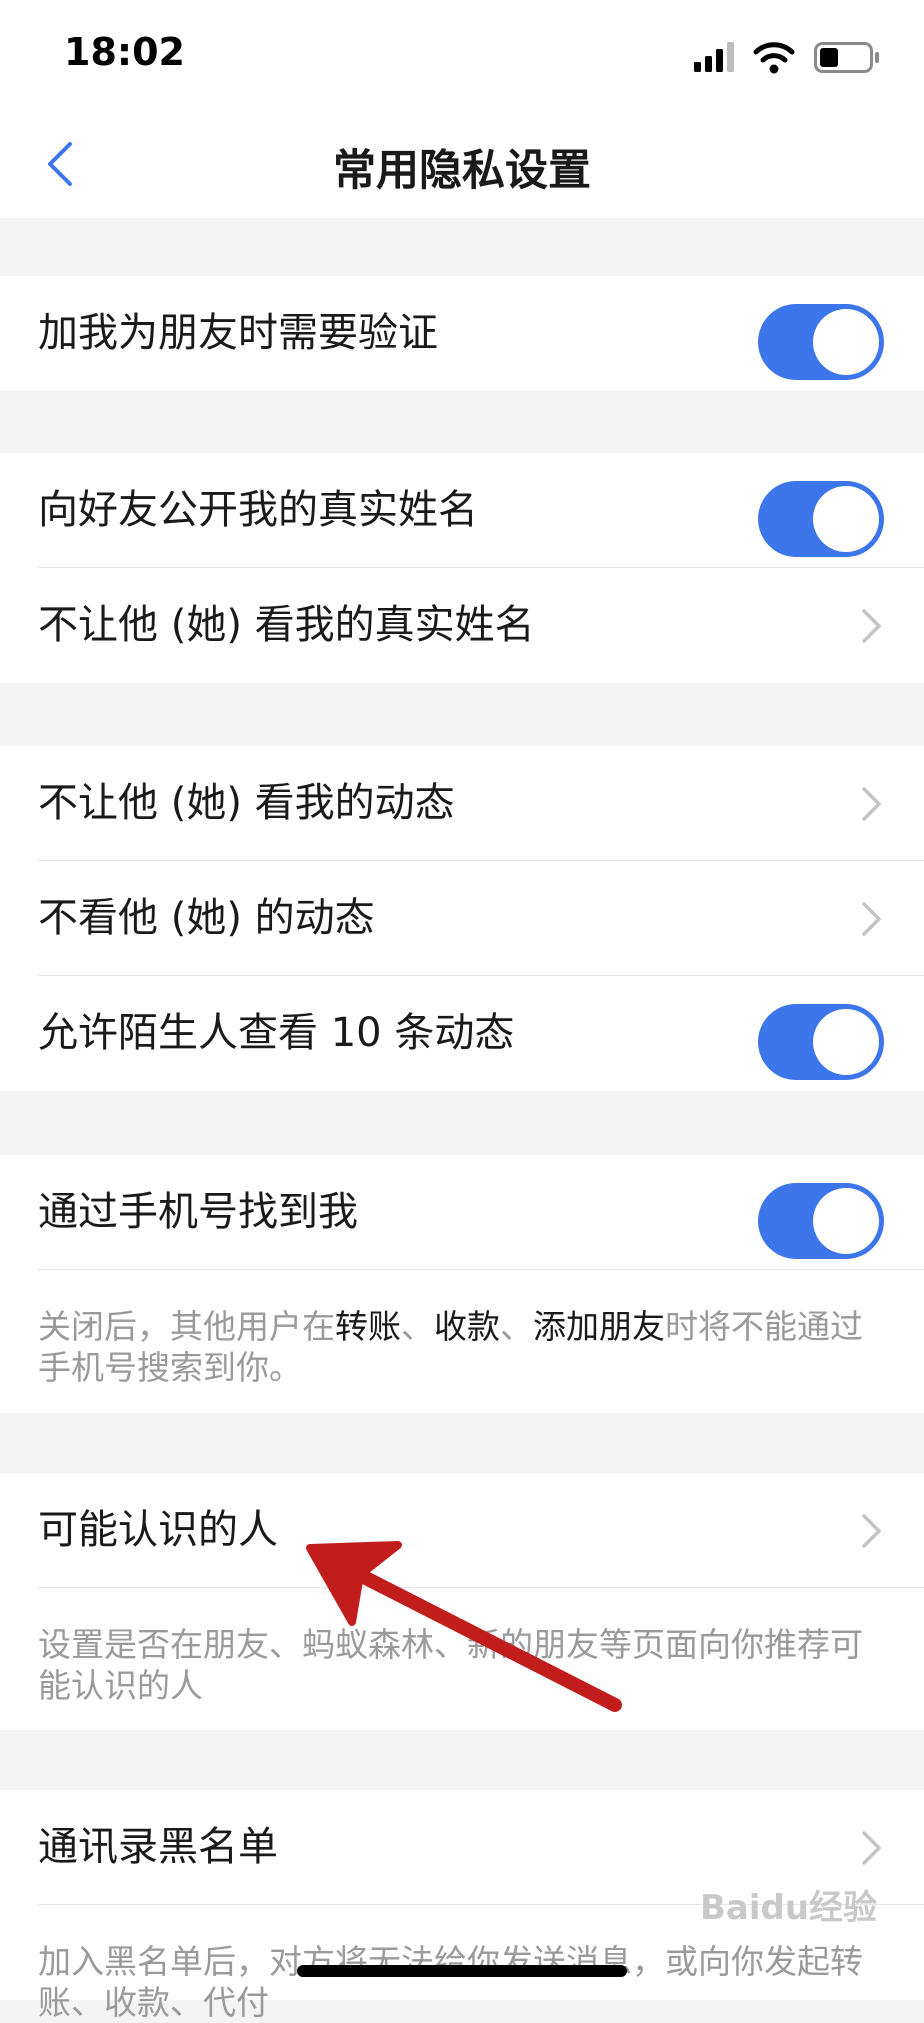 The image size is (924, 2023). Describe the element at coordinates (462, 1971) in the screenshot. I see `home-indicator` at that location.